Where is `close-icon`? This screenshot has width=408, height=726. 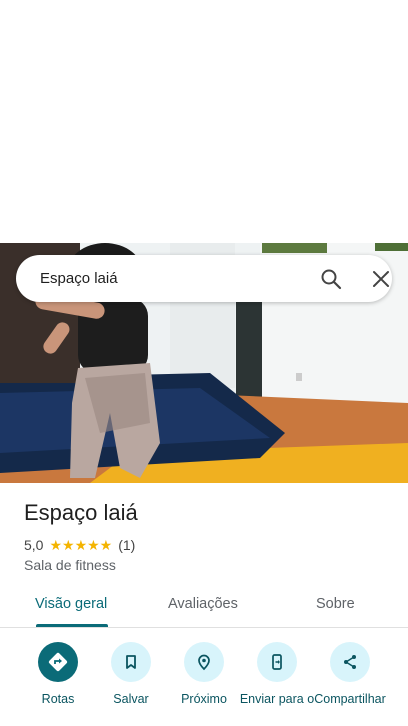 close-icon is located at coordinates (381, 279).